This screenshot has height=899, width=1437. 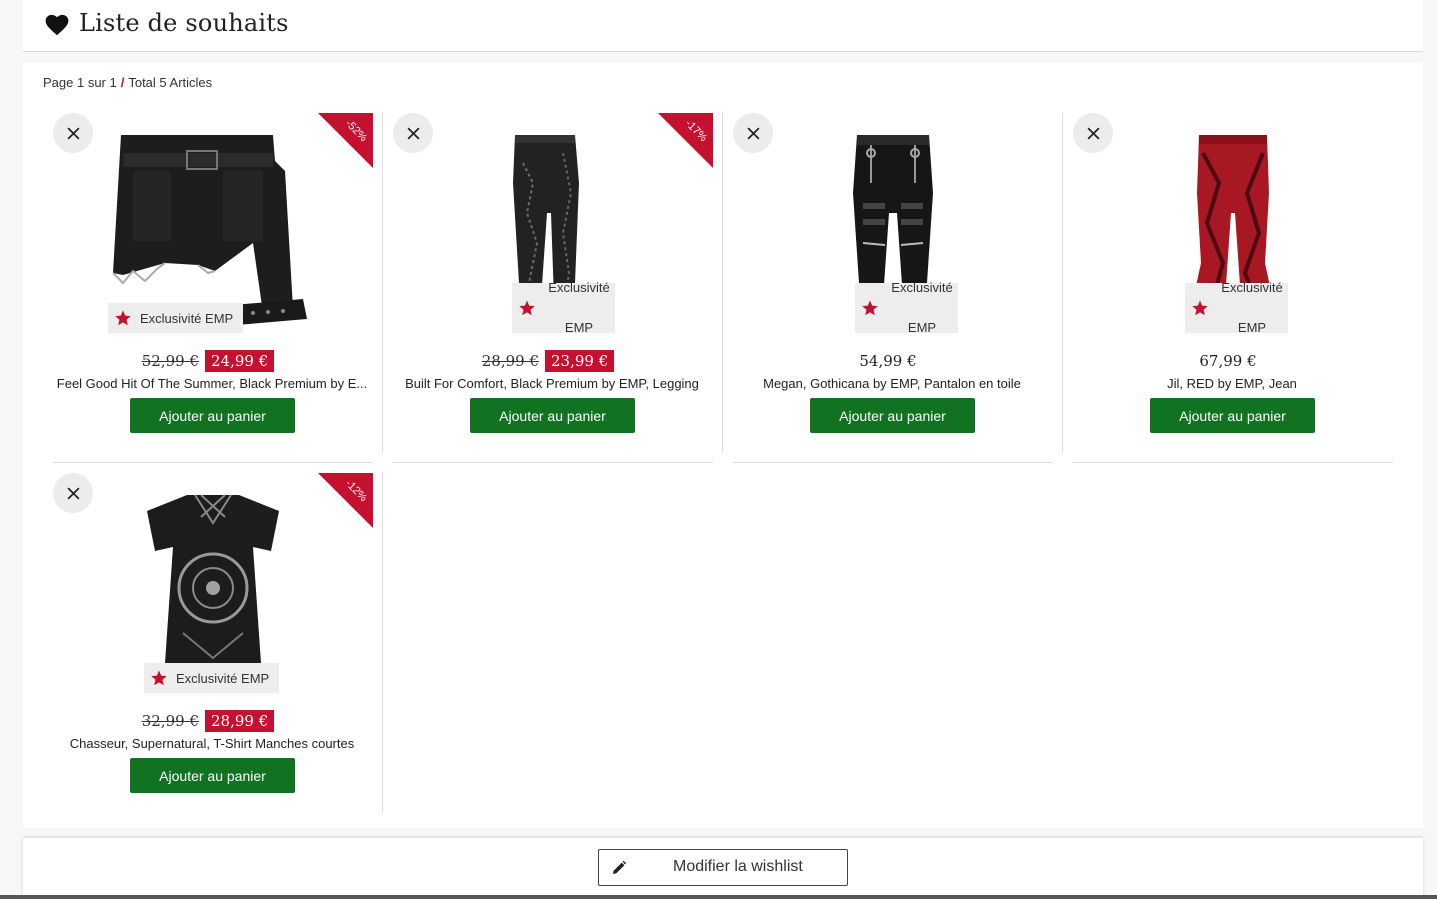 What do you see at coordinates (240, 721) in the screenshot?
I see `sale-price: 28,99 €` at bounding box center [240, 721].